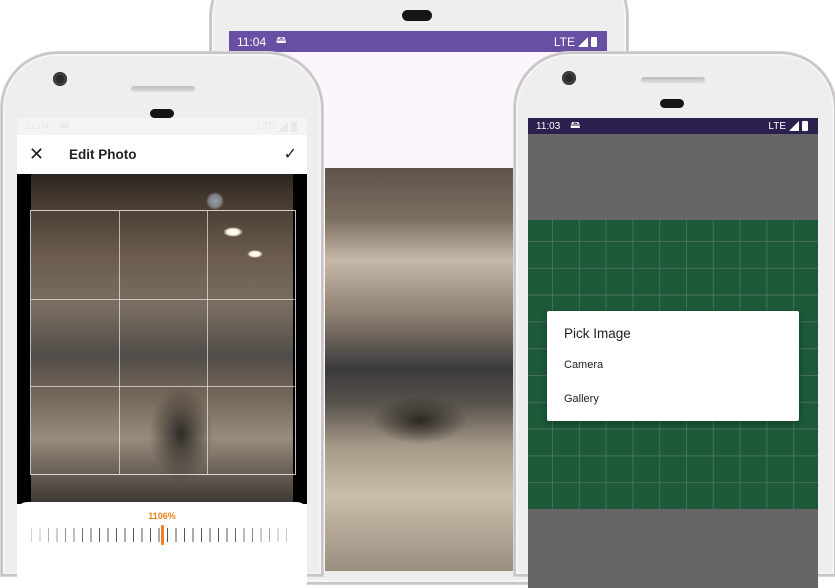  I want to click on pick-image-dialog: Pick Image Camera Gallery, so click(673, 366).